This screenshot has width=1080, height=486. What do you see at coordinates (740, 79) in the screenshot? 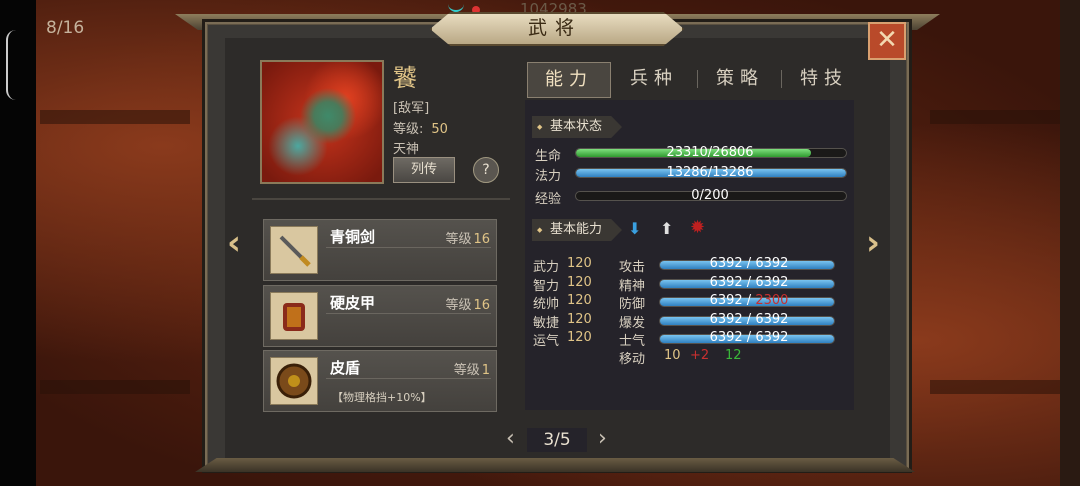
I see `tab-strategy: 策略` at bounding box center [740, 79].